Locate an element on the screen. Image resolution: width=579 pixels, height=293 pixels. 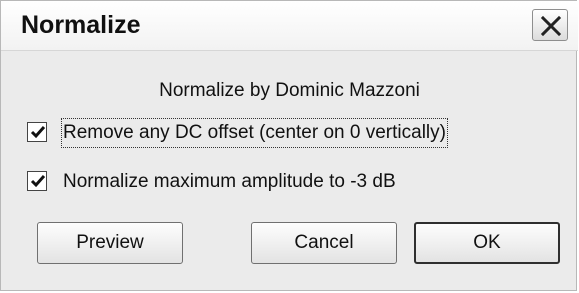
preview-button: Preview is located at coordinates (110, 243).